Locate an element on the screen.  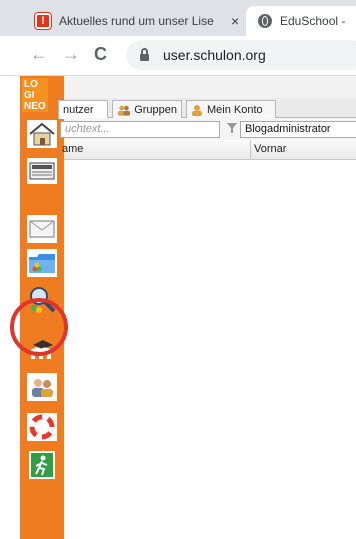
address-bar: user.schulon.org is located at coordinates (241, 55).